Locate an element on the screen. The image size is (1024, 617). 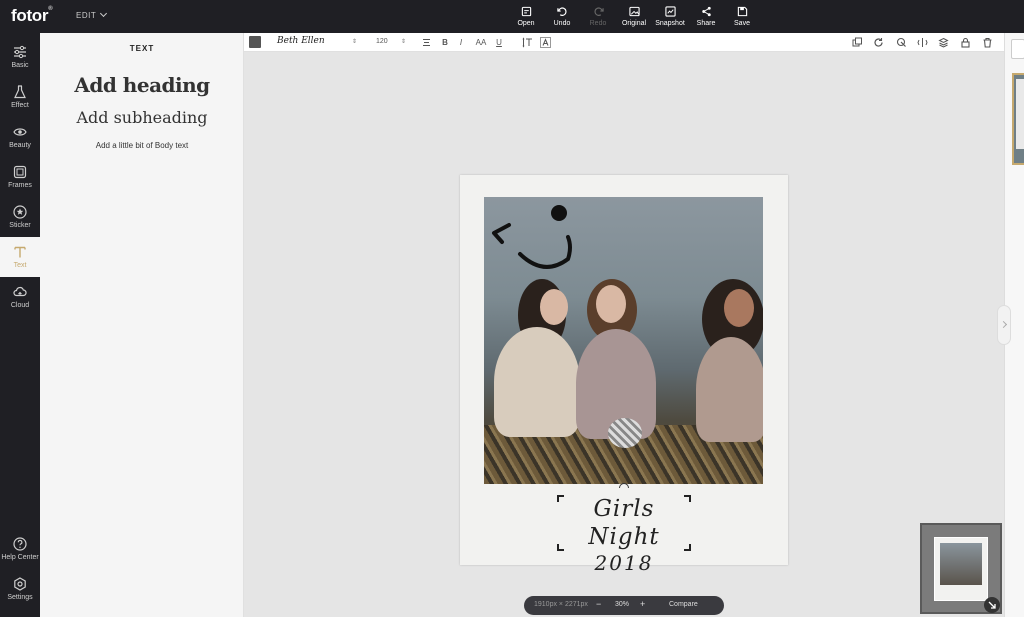
nav-effect: Effect is located at coordinates (20, 97).